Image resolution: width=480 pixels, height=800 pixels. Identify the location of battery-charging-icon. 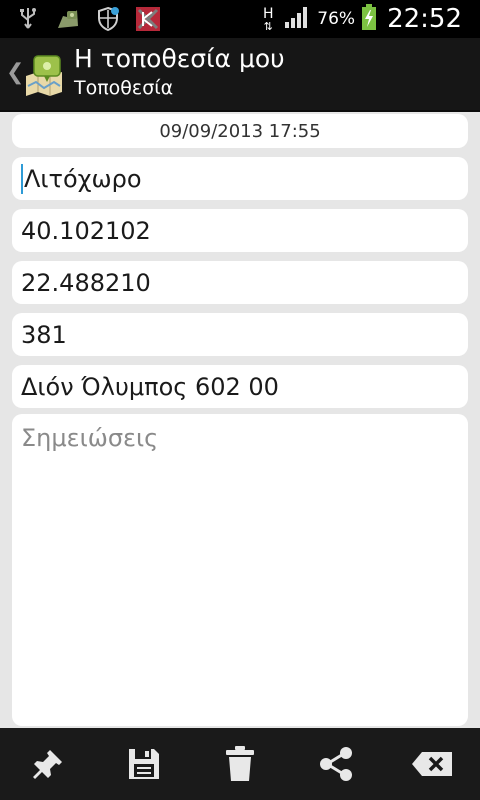
(369, 19).